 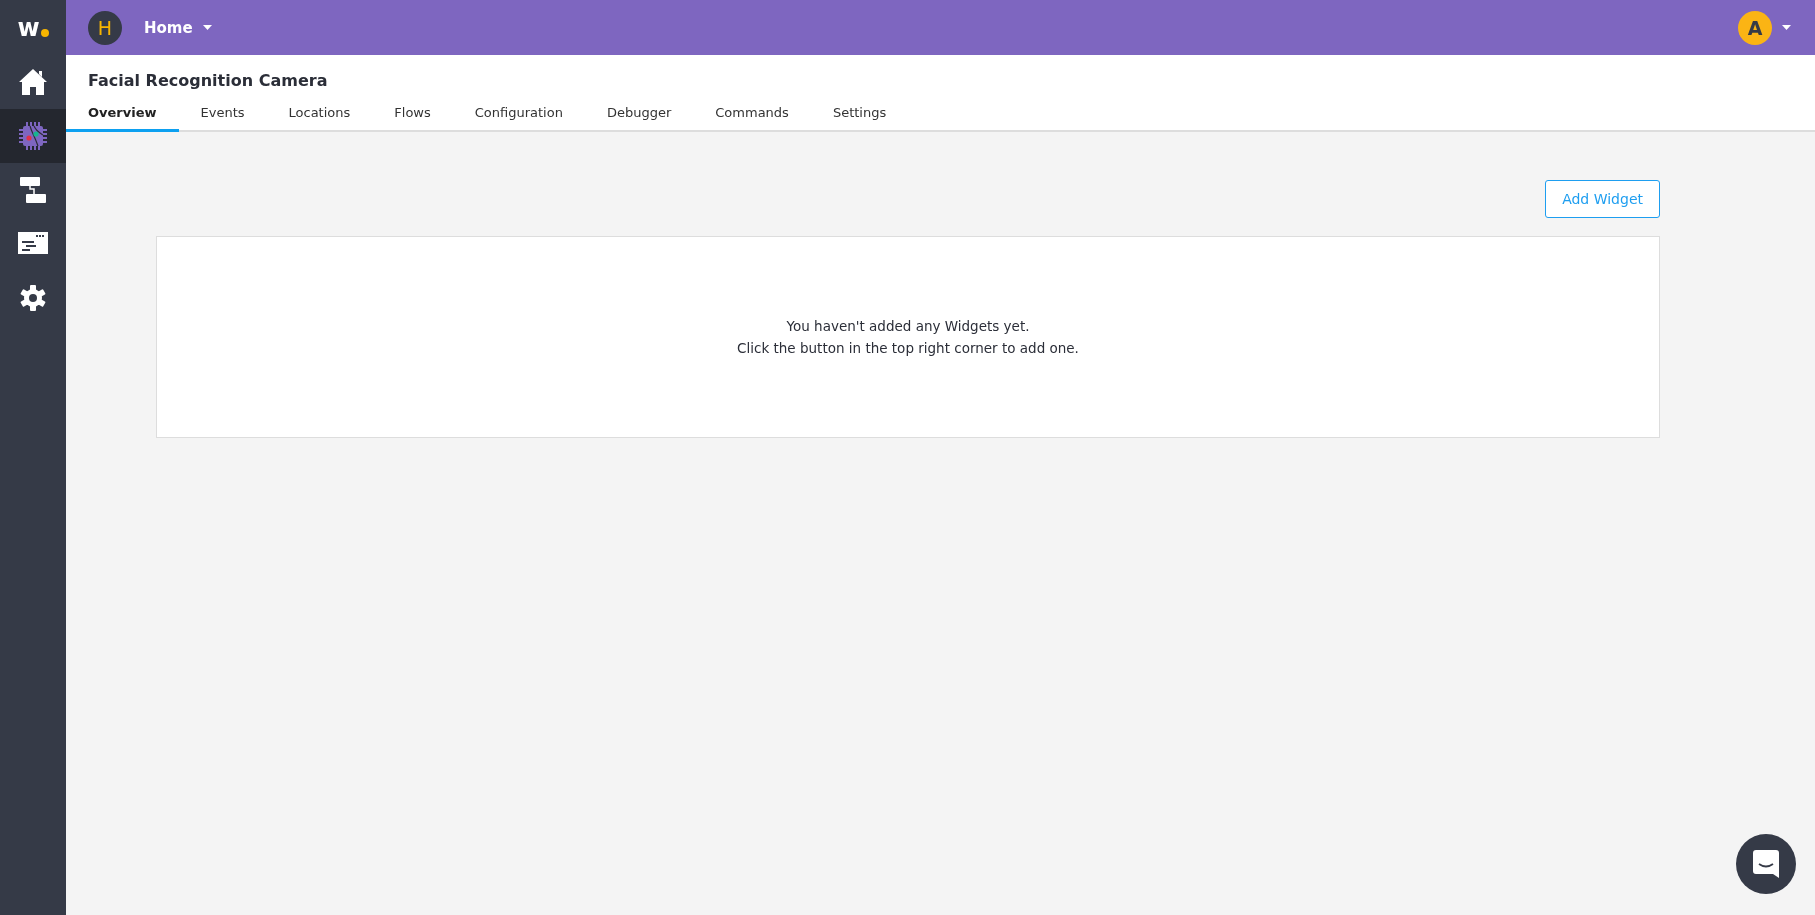 What do you see at coordinates (33, 190) in the screenshot?
I see `flow-icon` at bounding box center [33, 190].